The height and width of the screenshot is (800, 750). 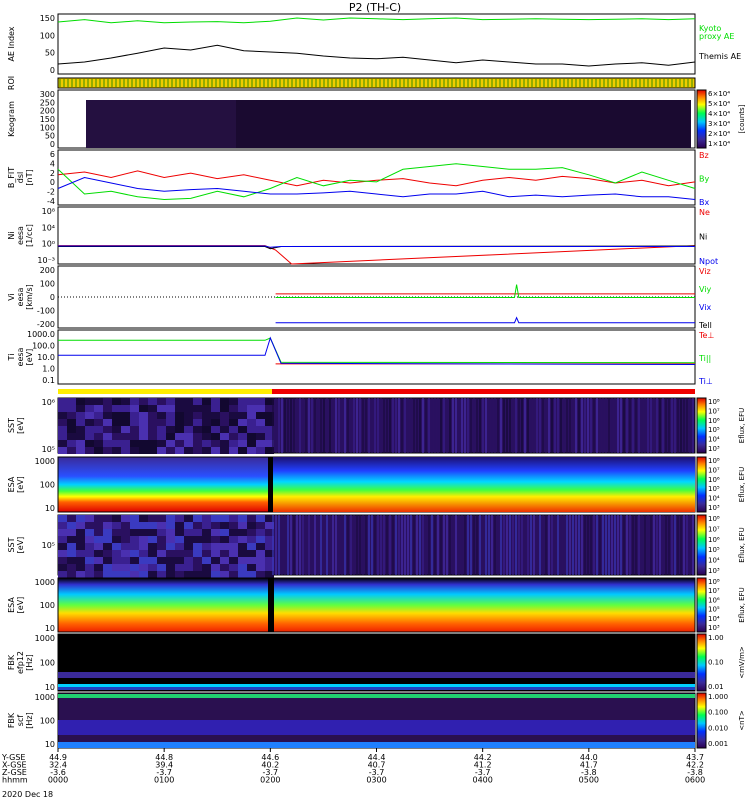 I want to click on keogram-colorbar-tick: 2×10⁴, so click(x=719, y=134).